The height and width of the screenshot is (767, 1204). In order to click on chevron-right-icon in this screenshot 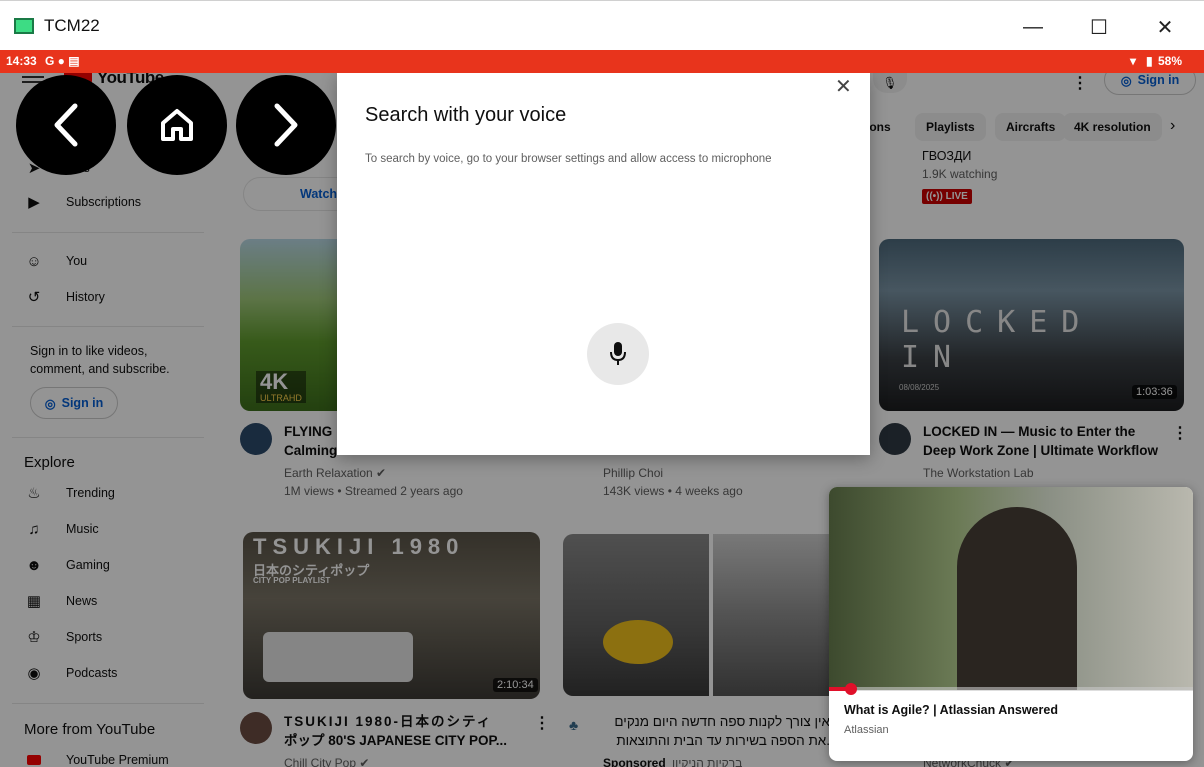, I will do `click(286, 125)`.